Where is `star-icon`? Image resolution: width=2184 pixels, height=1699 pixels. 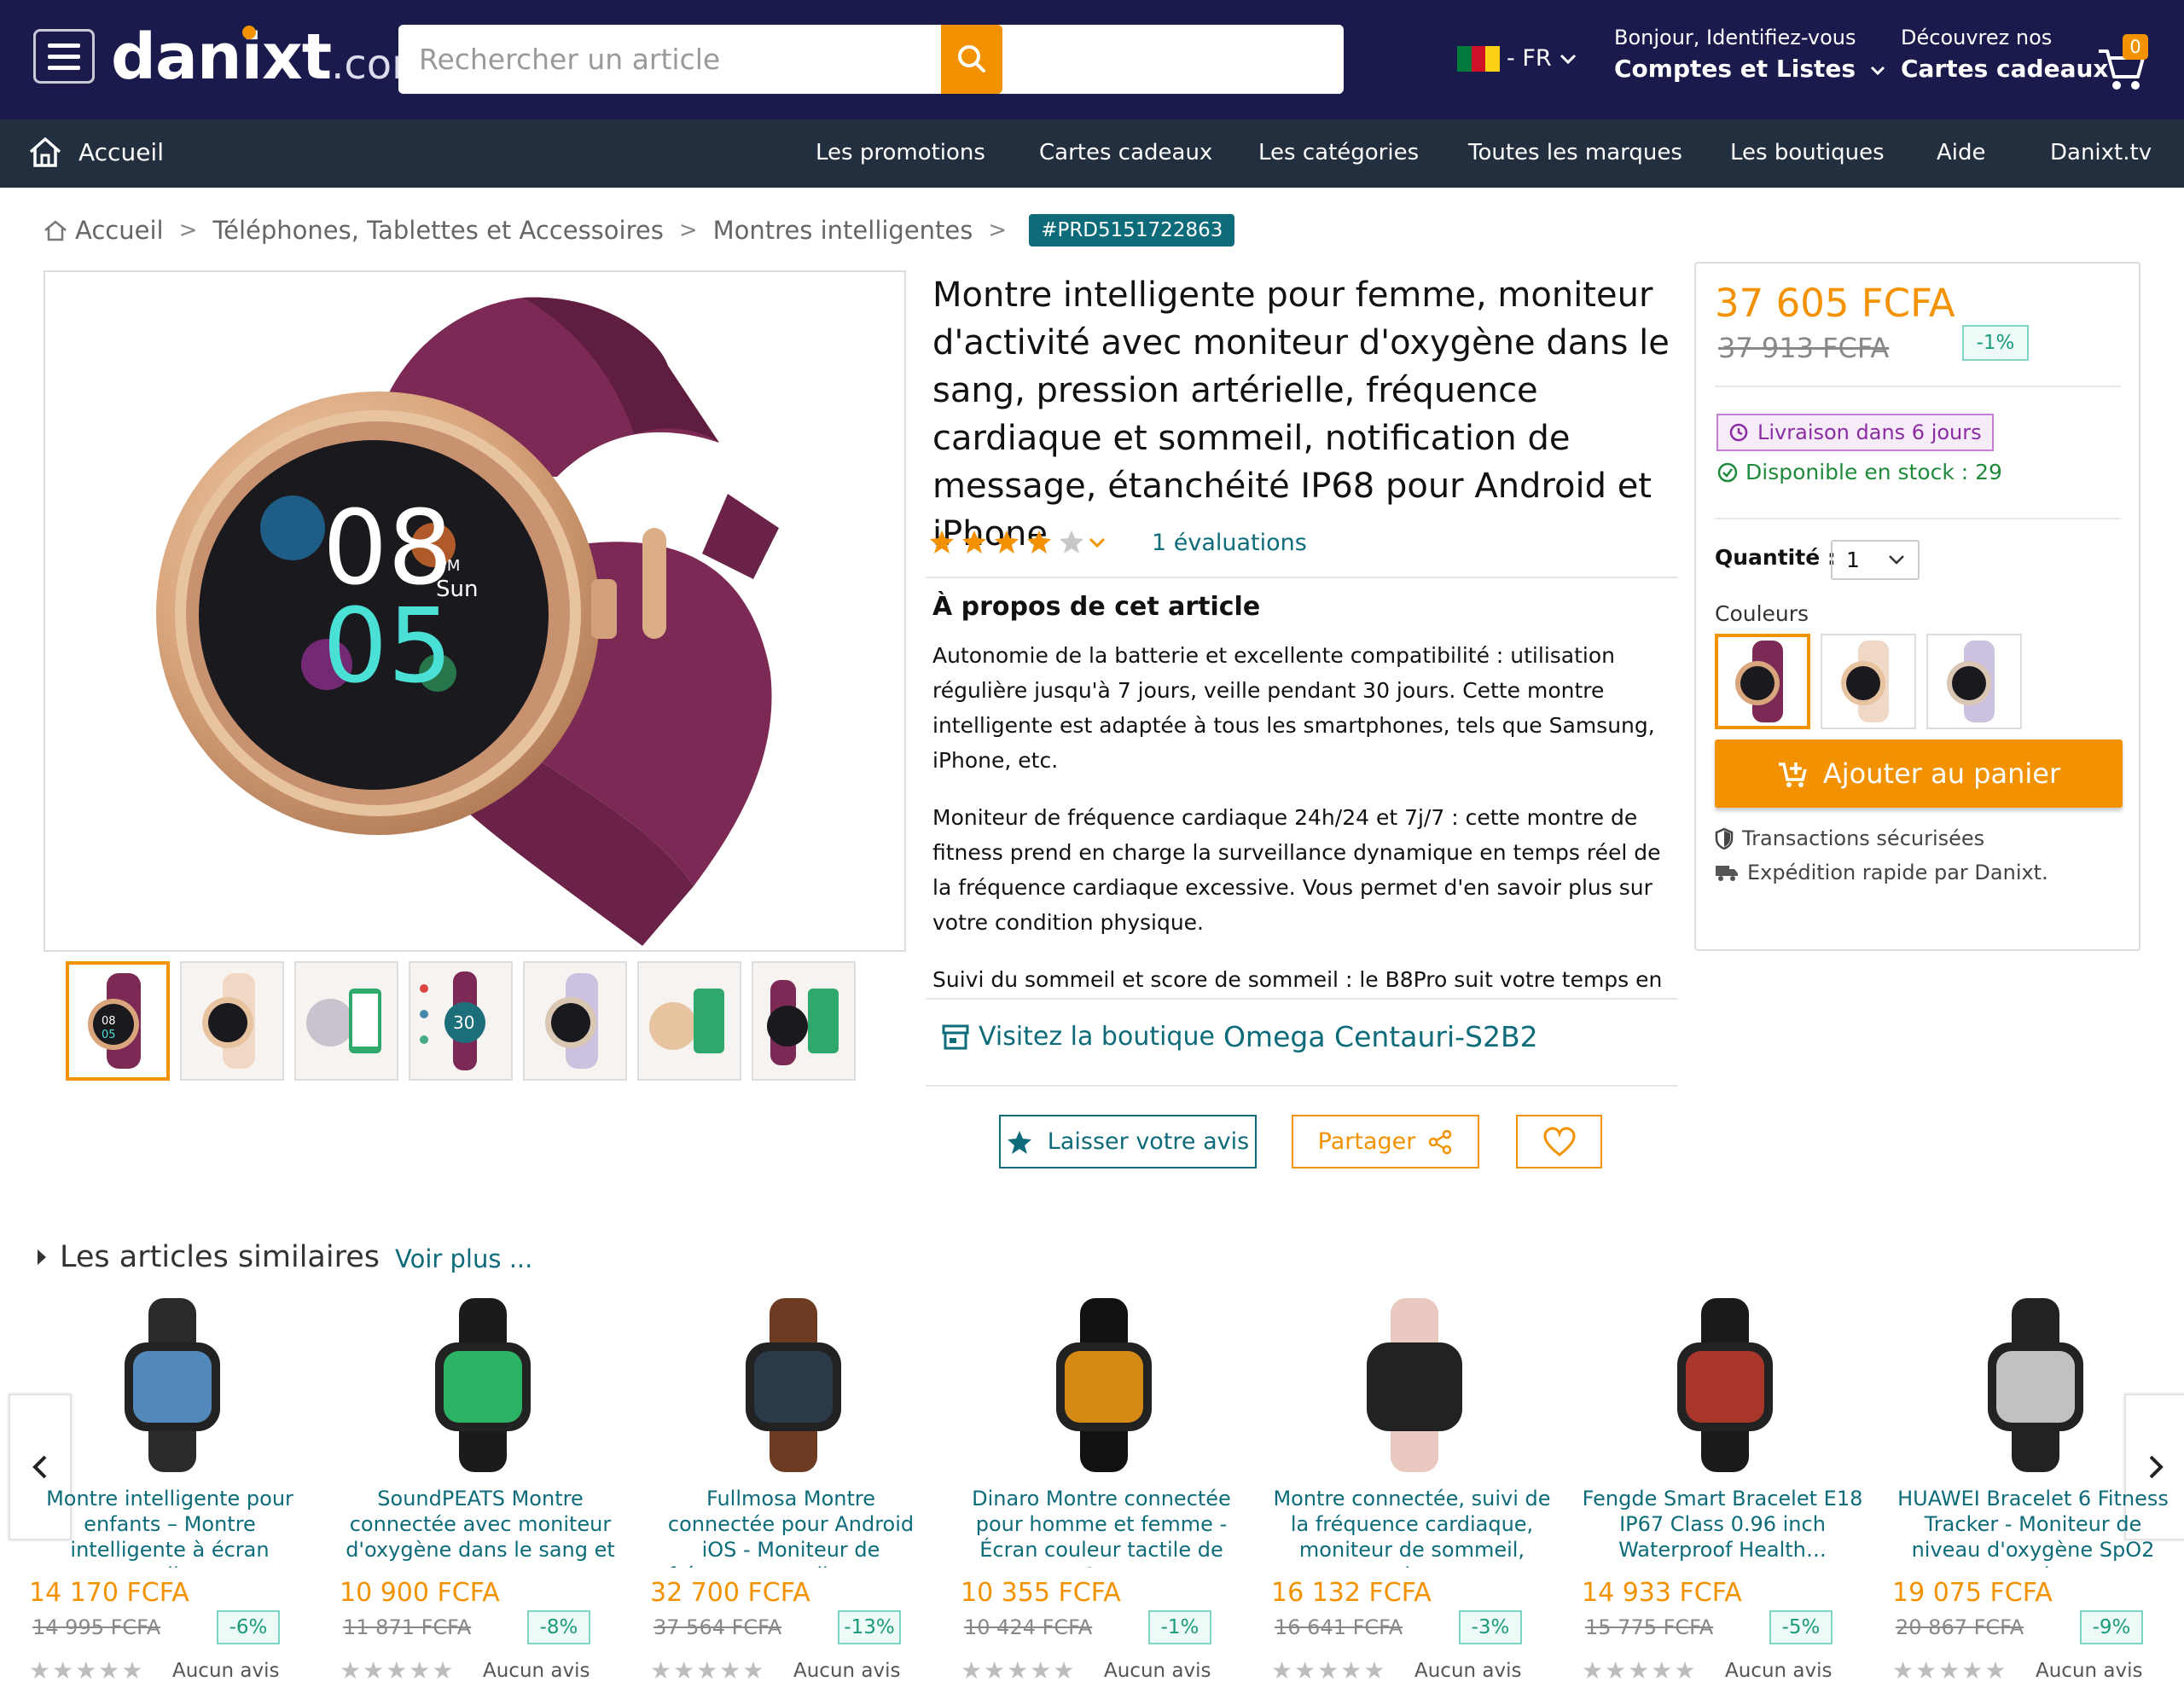
star-icon is located at coordinates (1019, 1142).